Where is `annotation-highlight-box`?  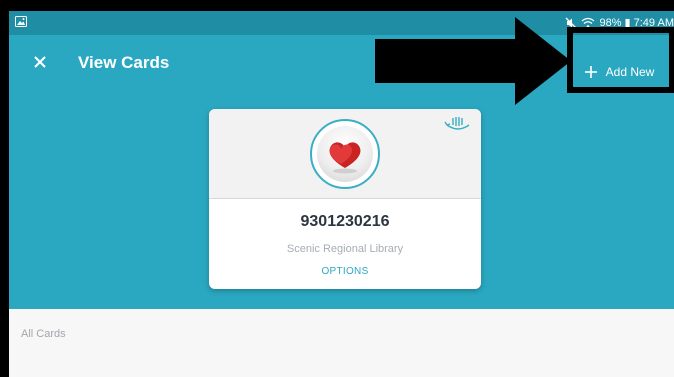
annotation-highlight-box is located at coordinates (620, 60).